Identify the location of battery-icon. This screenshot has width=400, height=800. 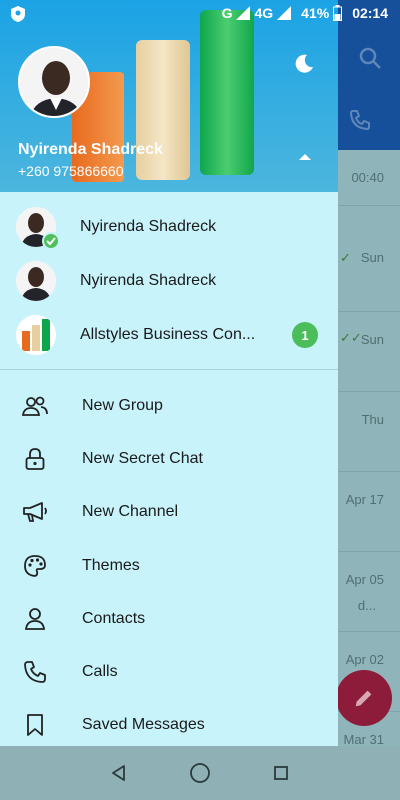
(338, 13).